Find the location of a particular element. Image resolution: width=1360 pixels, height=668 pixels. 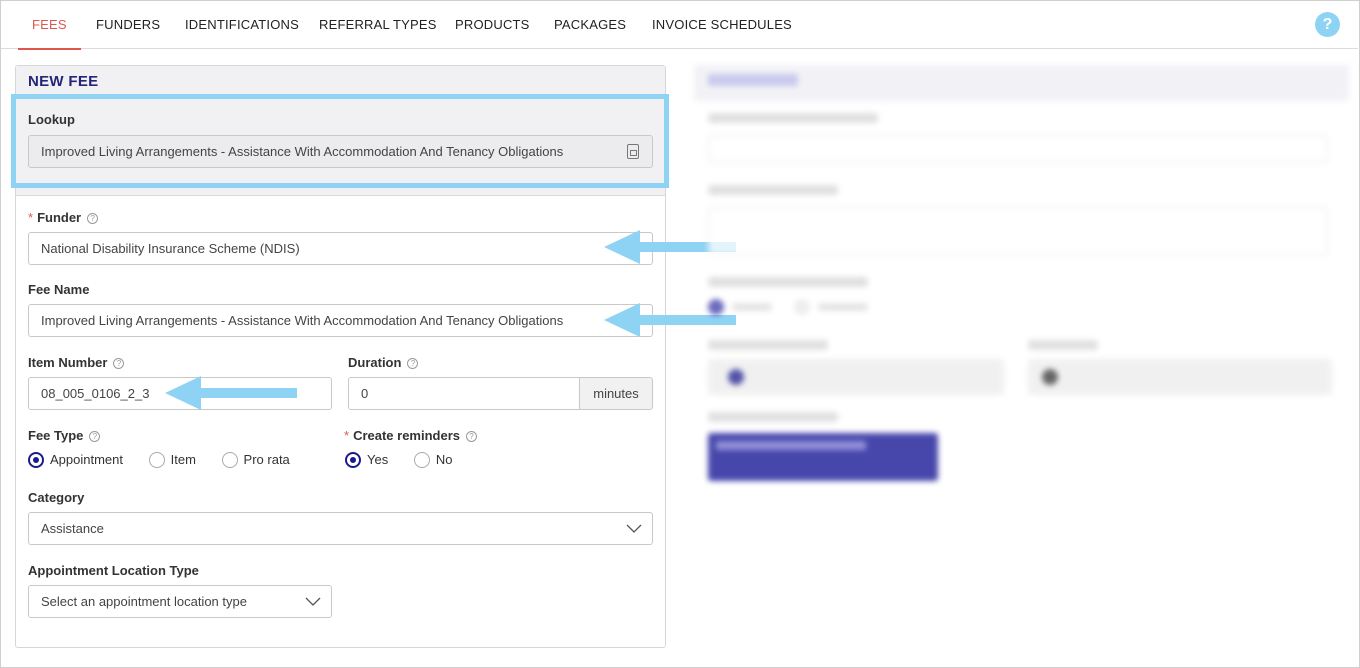

create-reminders-radio-group: Yes No is located at coordinates (409, 459).